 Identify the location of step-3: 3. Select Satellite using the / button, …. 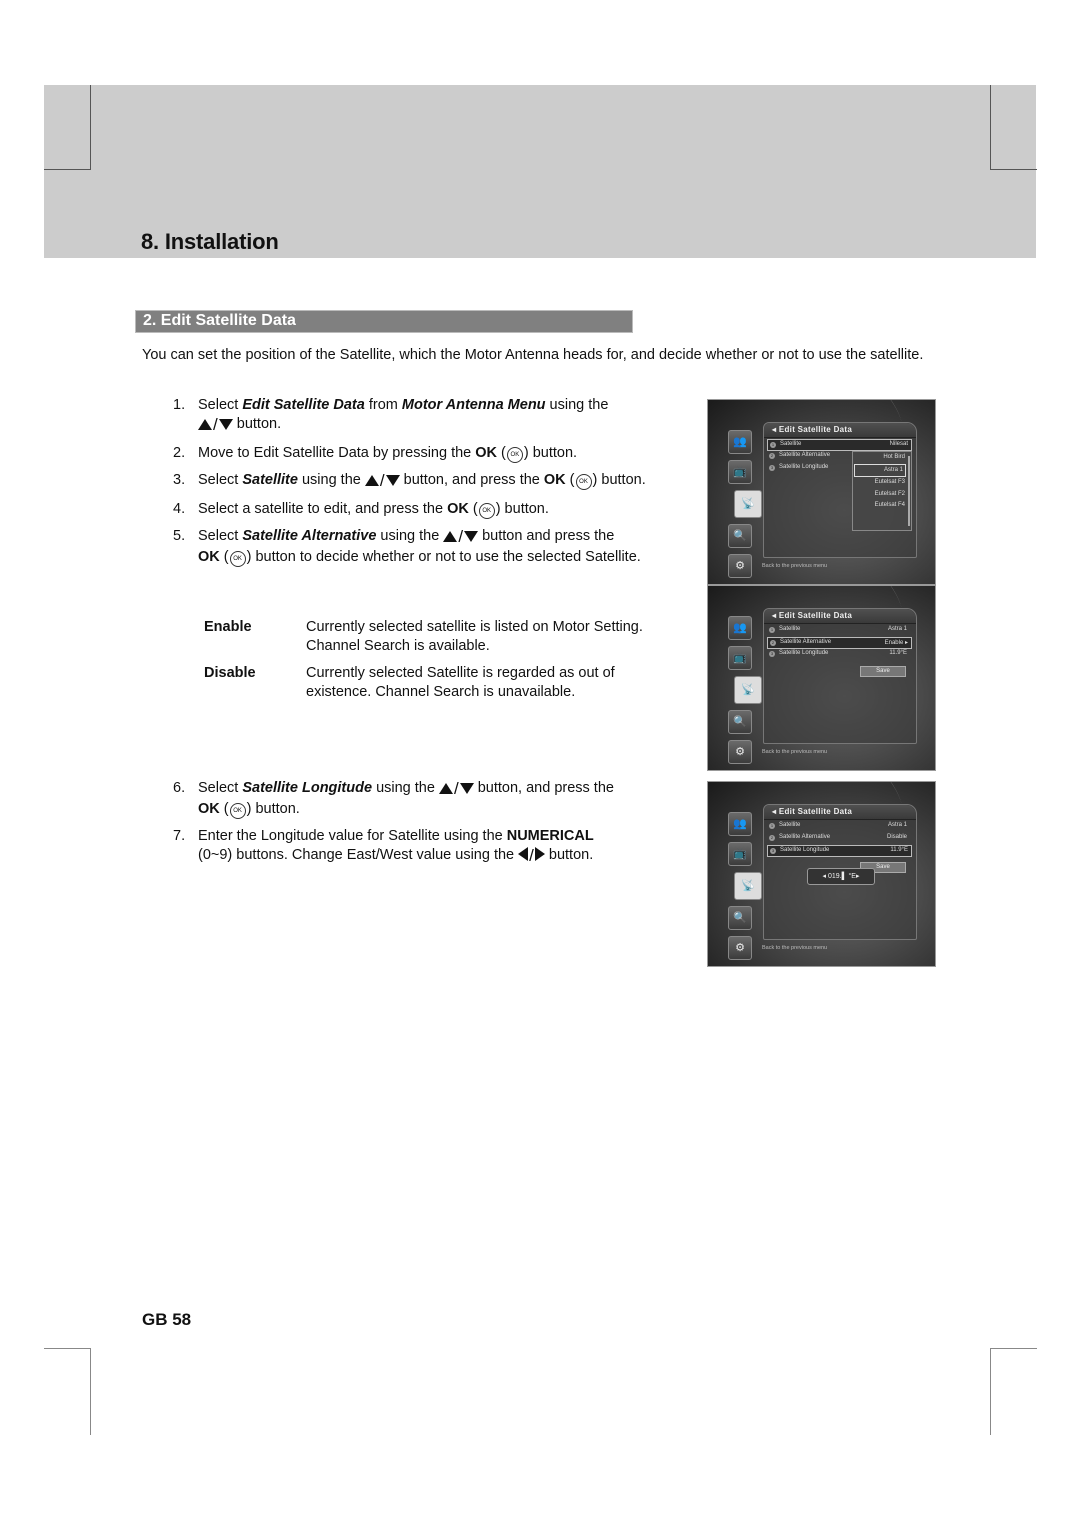
(409, 481).